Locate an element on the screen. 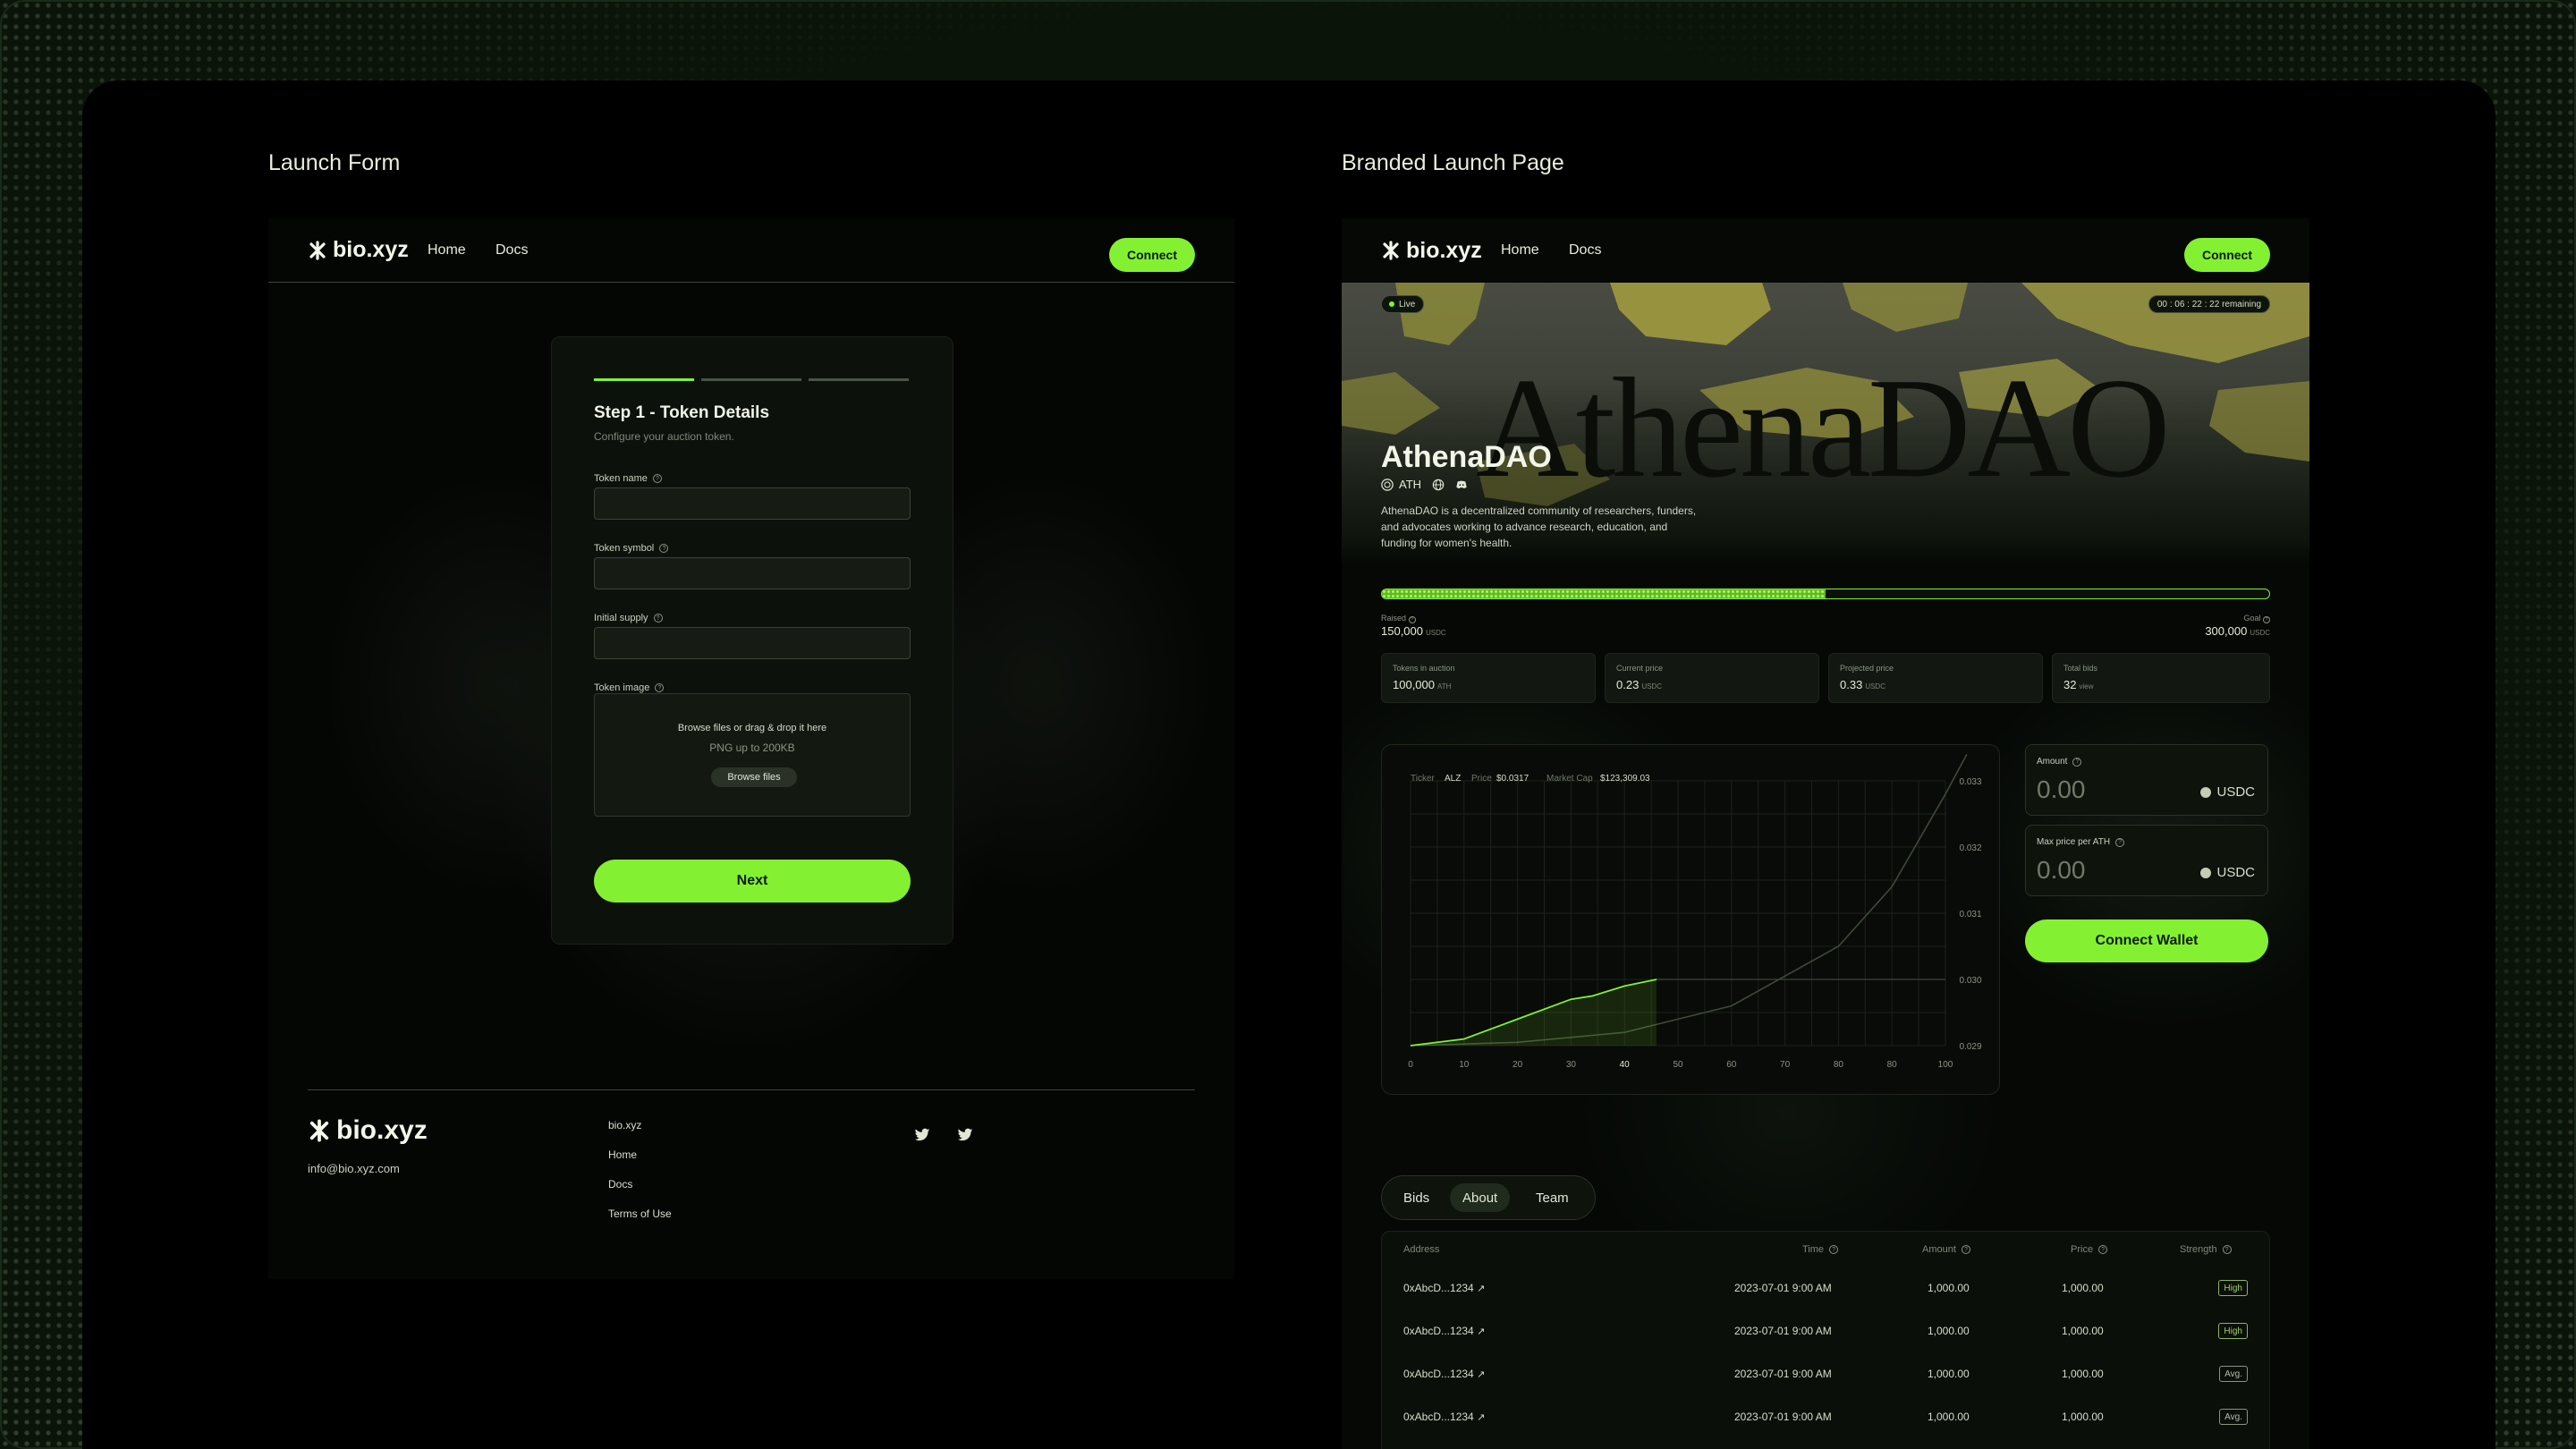 This screenshot has width=2576, height=1449. x-tick-label: 20 is located at coordinates (1518, 1065).